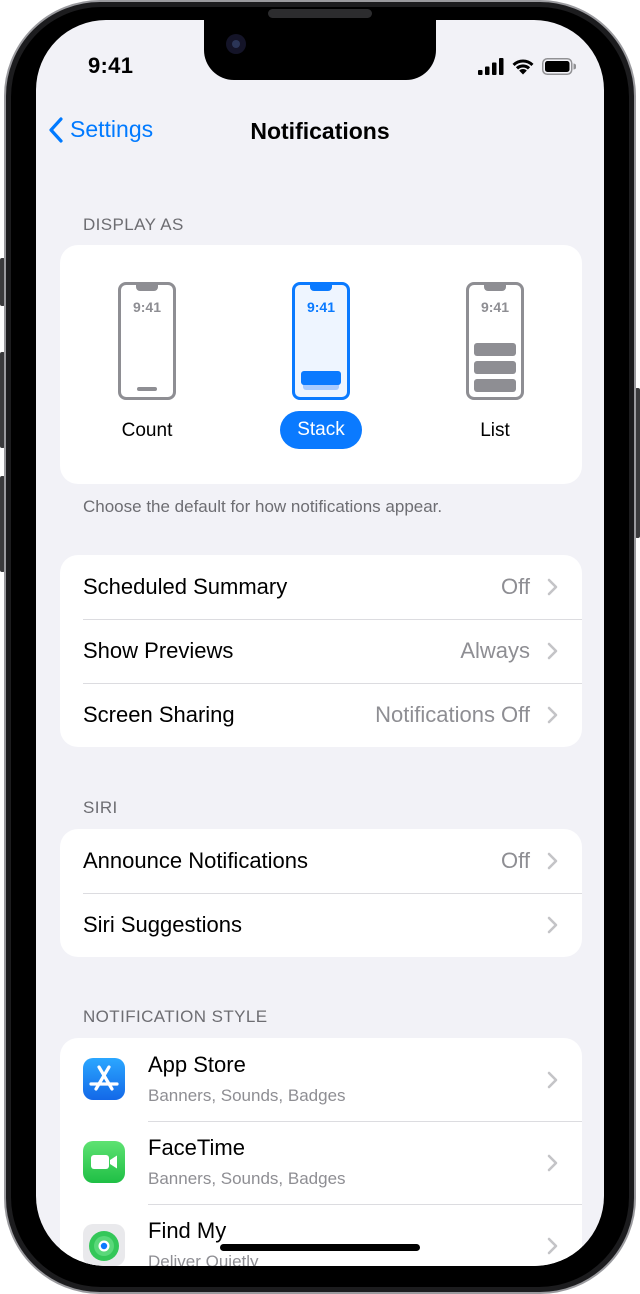 The image size is (640, 1294). Describe the element at coordinates (197, 1064) in the screenshot. I see `app-name: App Store` at that location.